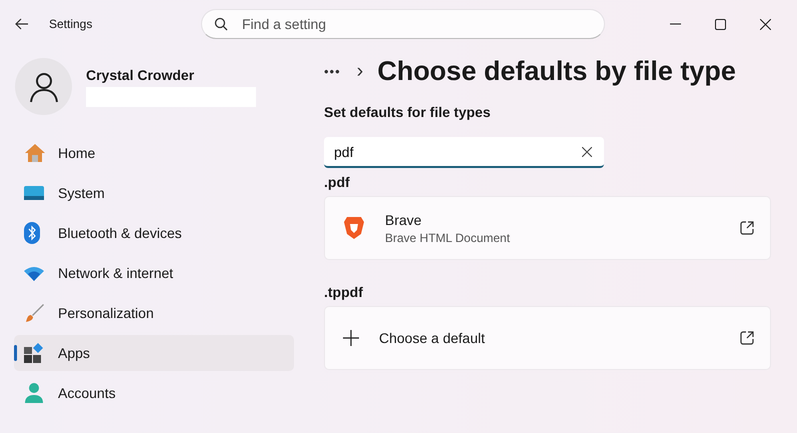 The image size is (797, 433). I want to click on default-app-card: Choose a default, so click(547, 338).